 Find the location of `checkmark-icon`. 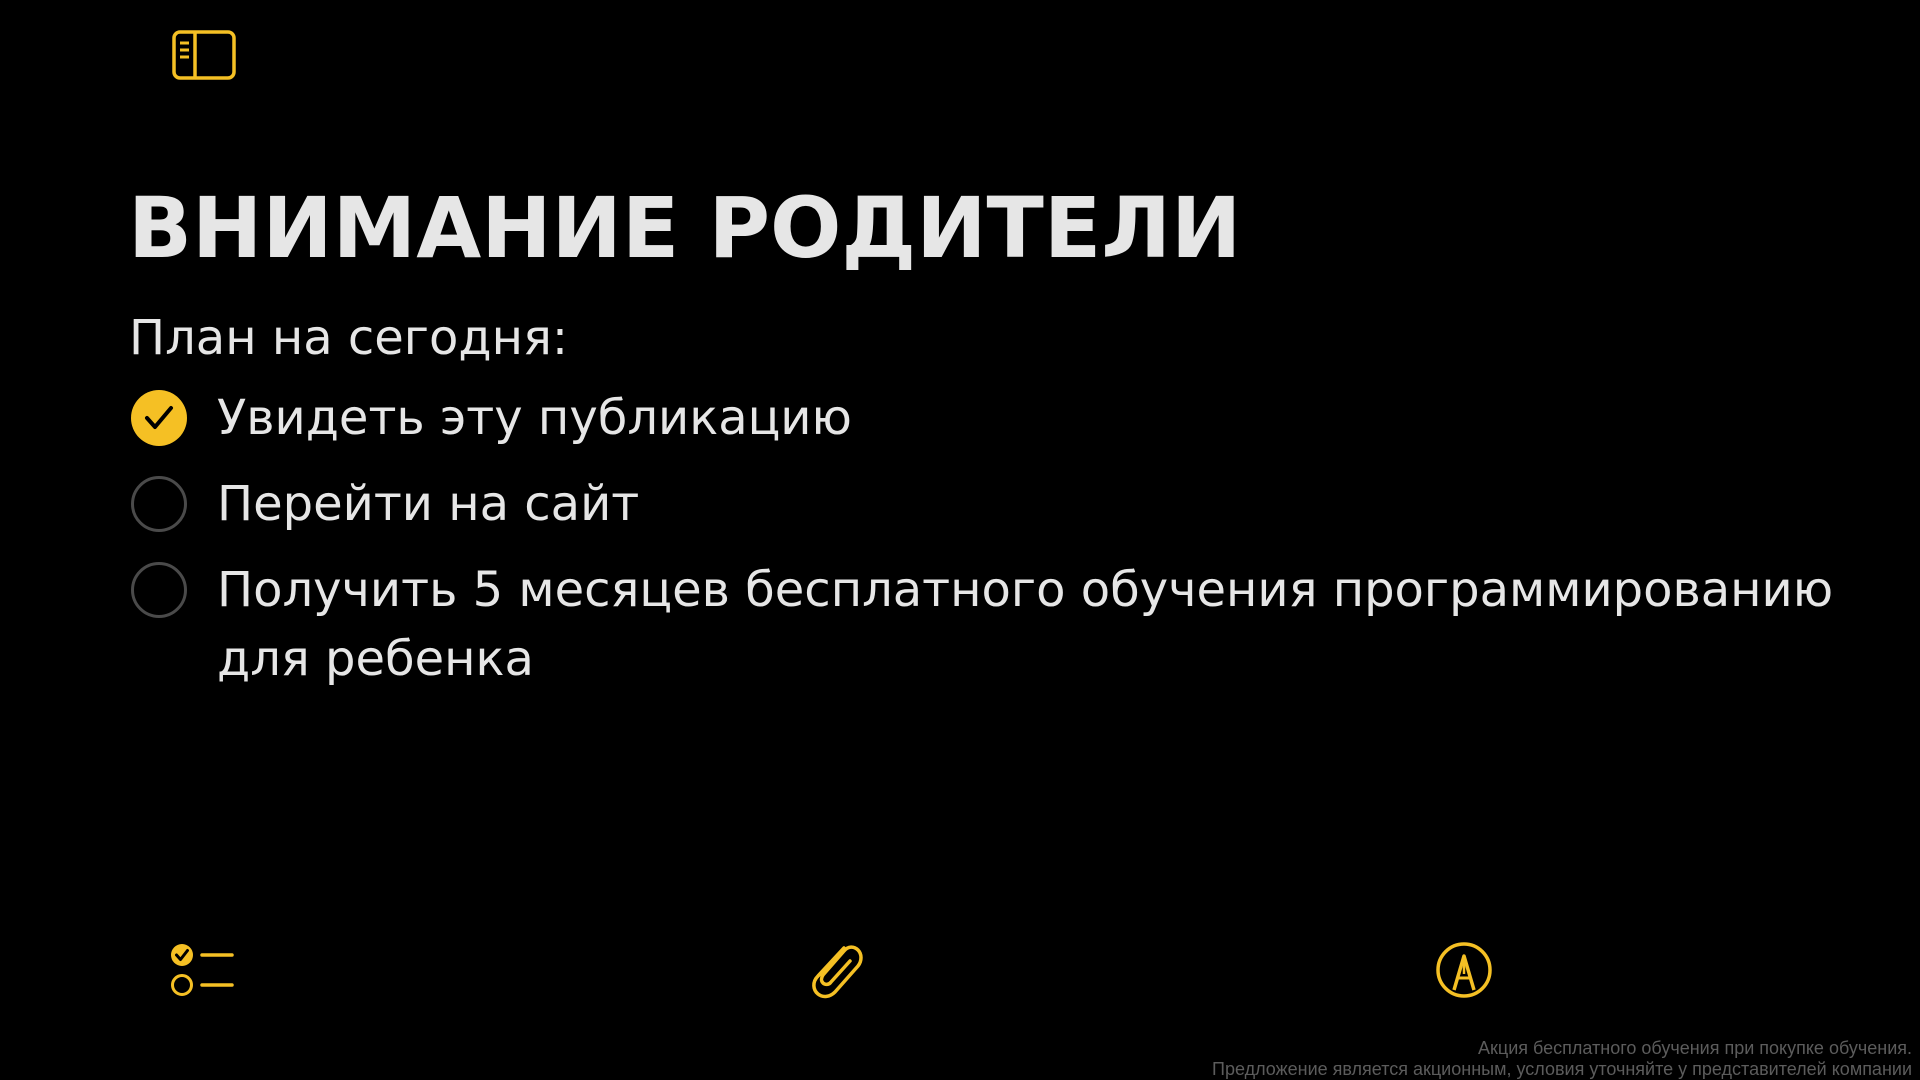

checkmark-icon is located at coordinates (159, 417).